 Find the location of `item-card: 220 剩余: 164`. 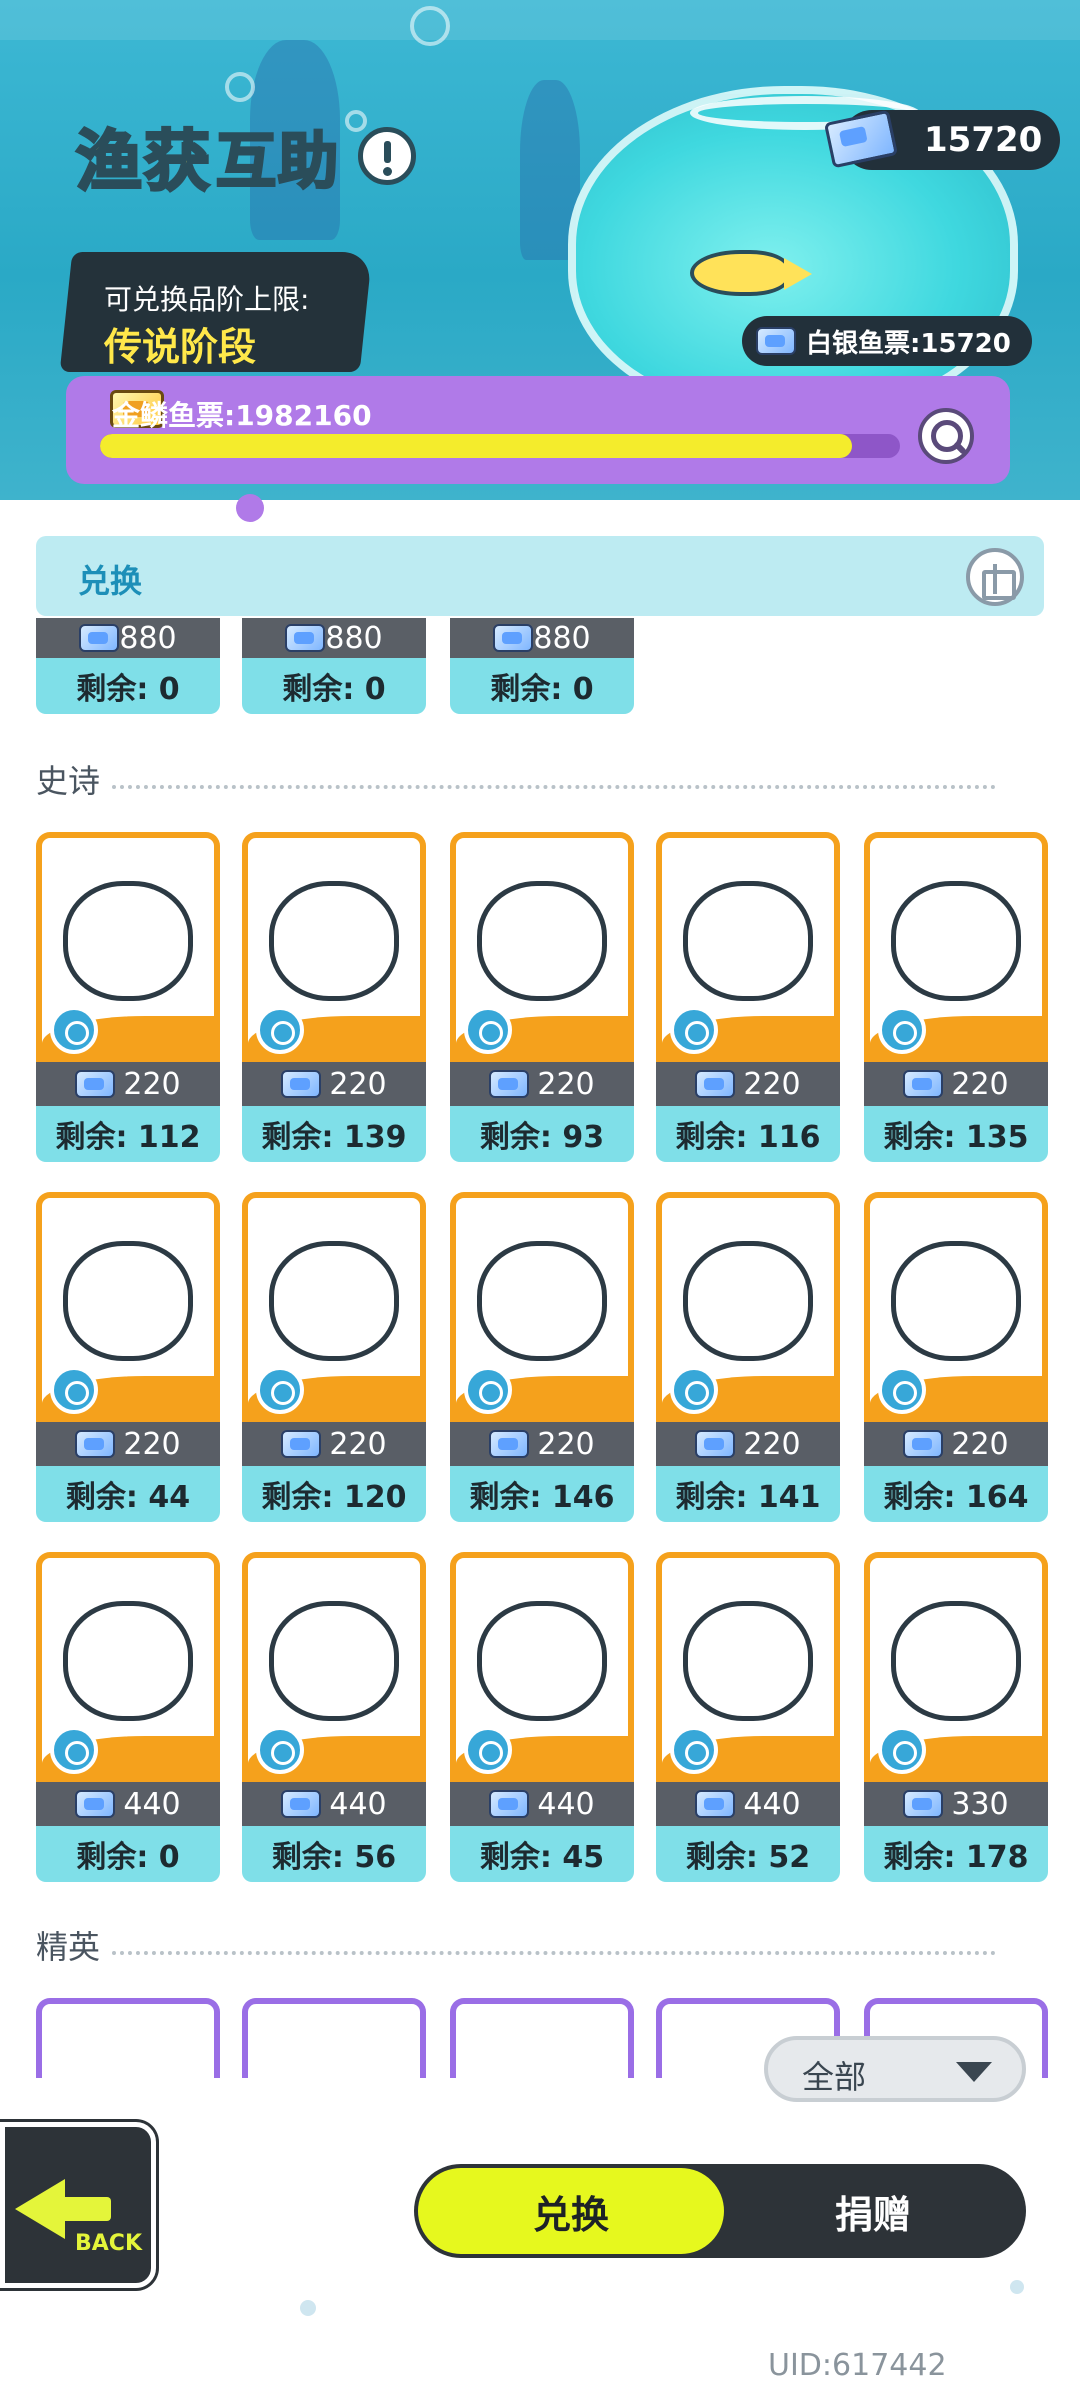

item-card: 220 剩余: 164 is located at coordinates (956, 1357).